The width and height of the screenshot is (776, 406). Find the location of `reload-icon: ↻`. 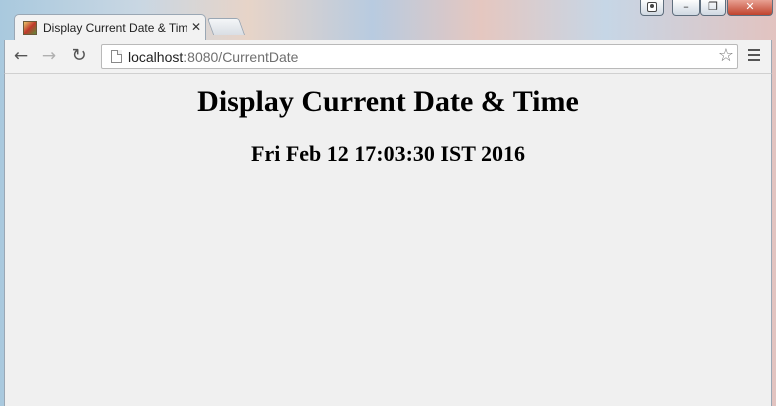

reload-icon: ↻ is located at coordinates (79, 56).